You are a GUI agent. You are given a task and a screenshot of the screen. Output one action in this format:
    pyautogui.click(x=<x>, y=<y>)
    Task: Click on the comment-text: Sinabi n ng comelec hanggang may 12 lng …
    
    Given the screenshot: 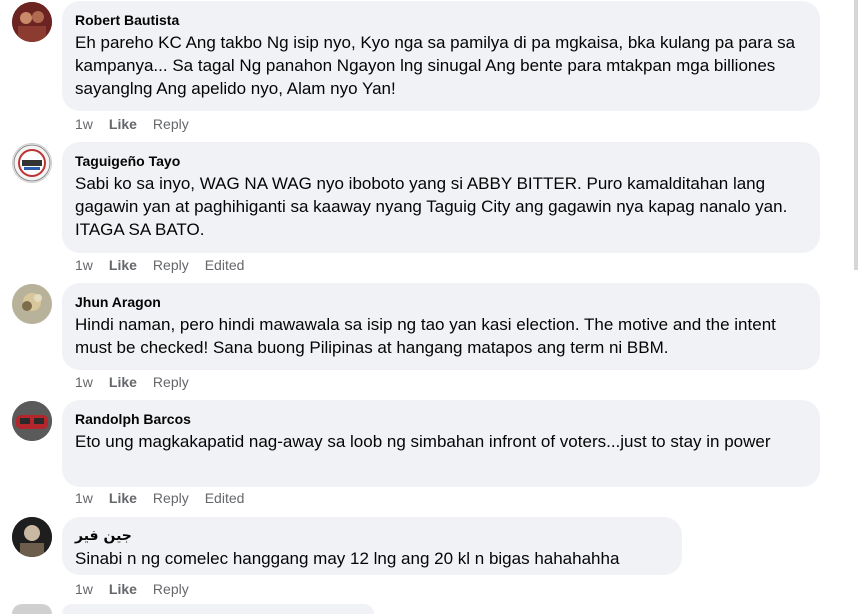 What is the action you would take?
    pyautogui.click(x=347, y=558)
    